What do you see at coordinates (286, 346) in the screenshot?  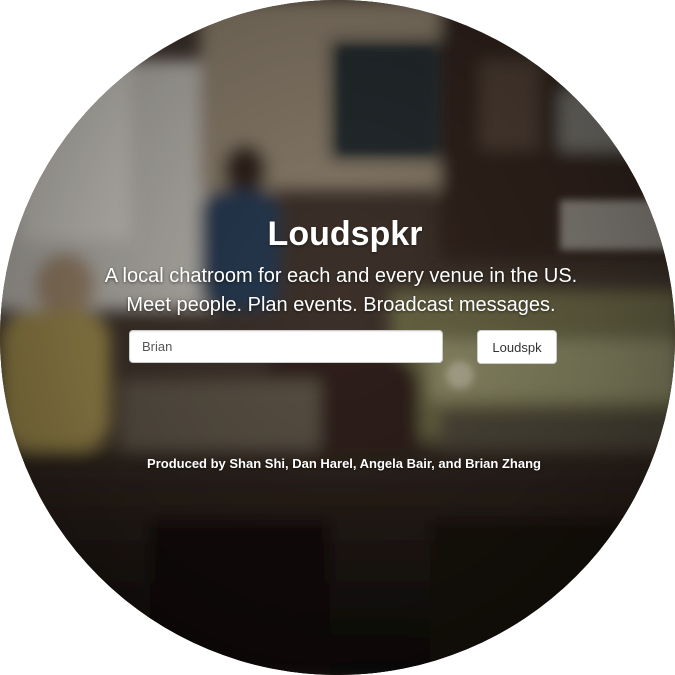 I see `venue-search-input` at bounding box center [286, 346].